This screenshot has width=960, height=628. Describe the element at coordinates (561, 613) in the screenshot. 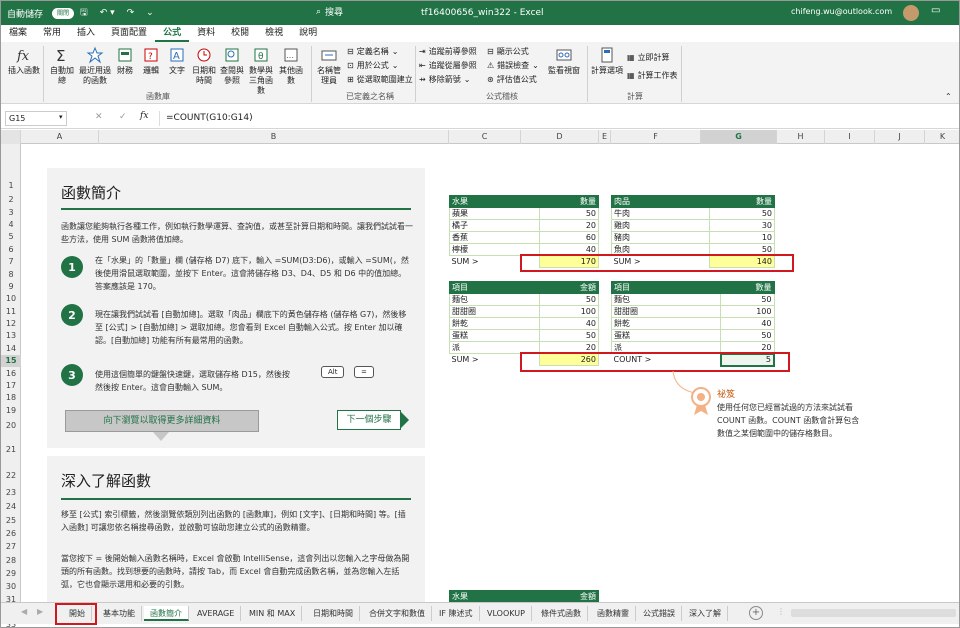

I see `sheet-tab-conditional: 條件式函數` at that location.